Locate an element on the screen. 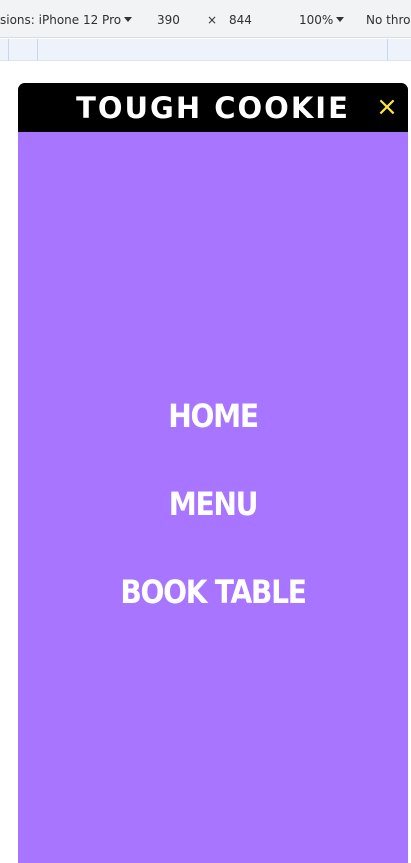 Image resolution: width=411 pixels, height=863 pixels. media-query-ruler is located at coordinates (205, 50).